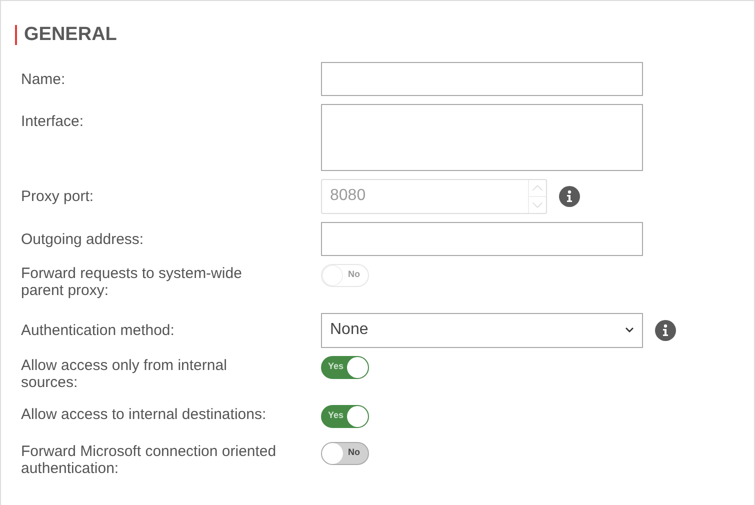 The image size is (755, 505). Describe the element at coordinates (144, 413) in the screenshot. I see `field-label: Allow access to internal destinations:` at that location.